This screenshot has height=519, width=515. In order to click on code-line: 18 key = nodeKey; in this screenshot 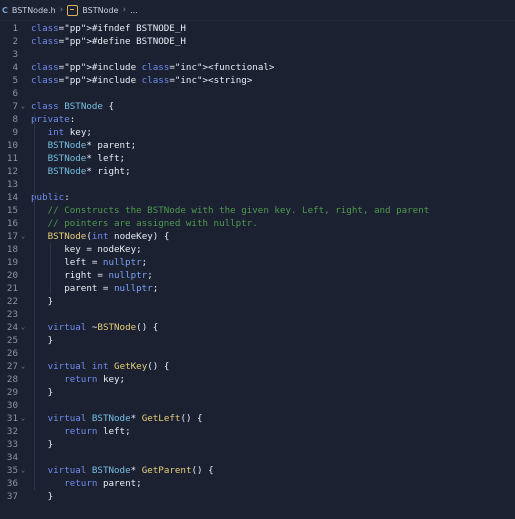, I will do `click(257, 249)`.